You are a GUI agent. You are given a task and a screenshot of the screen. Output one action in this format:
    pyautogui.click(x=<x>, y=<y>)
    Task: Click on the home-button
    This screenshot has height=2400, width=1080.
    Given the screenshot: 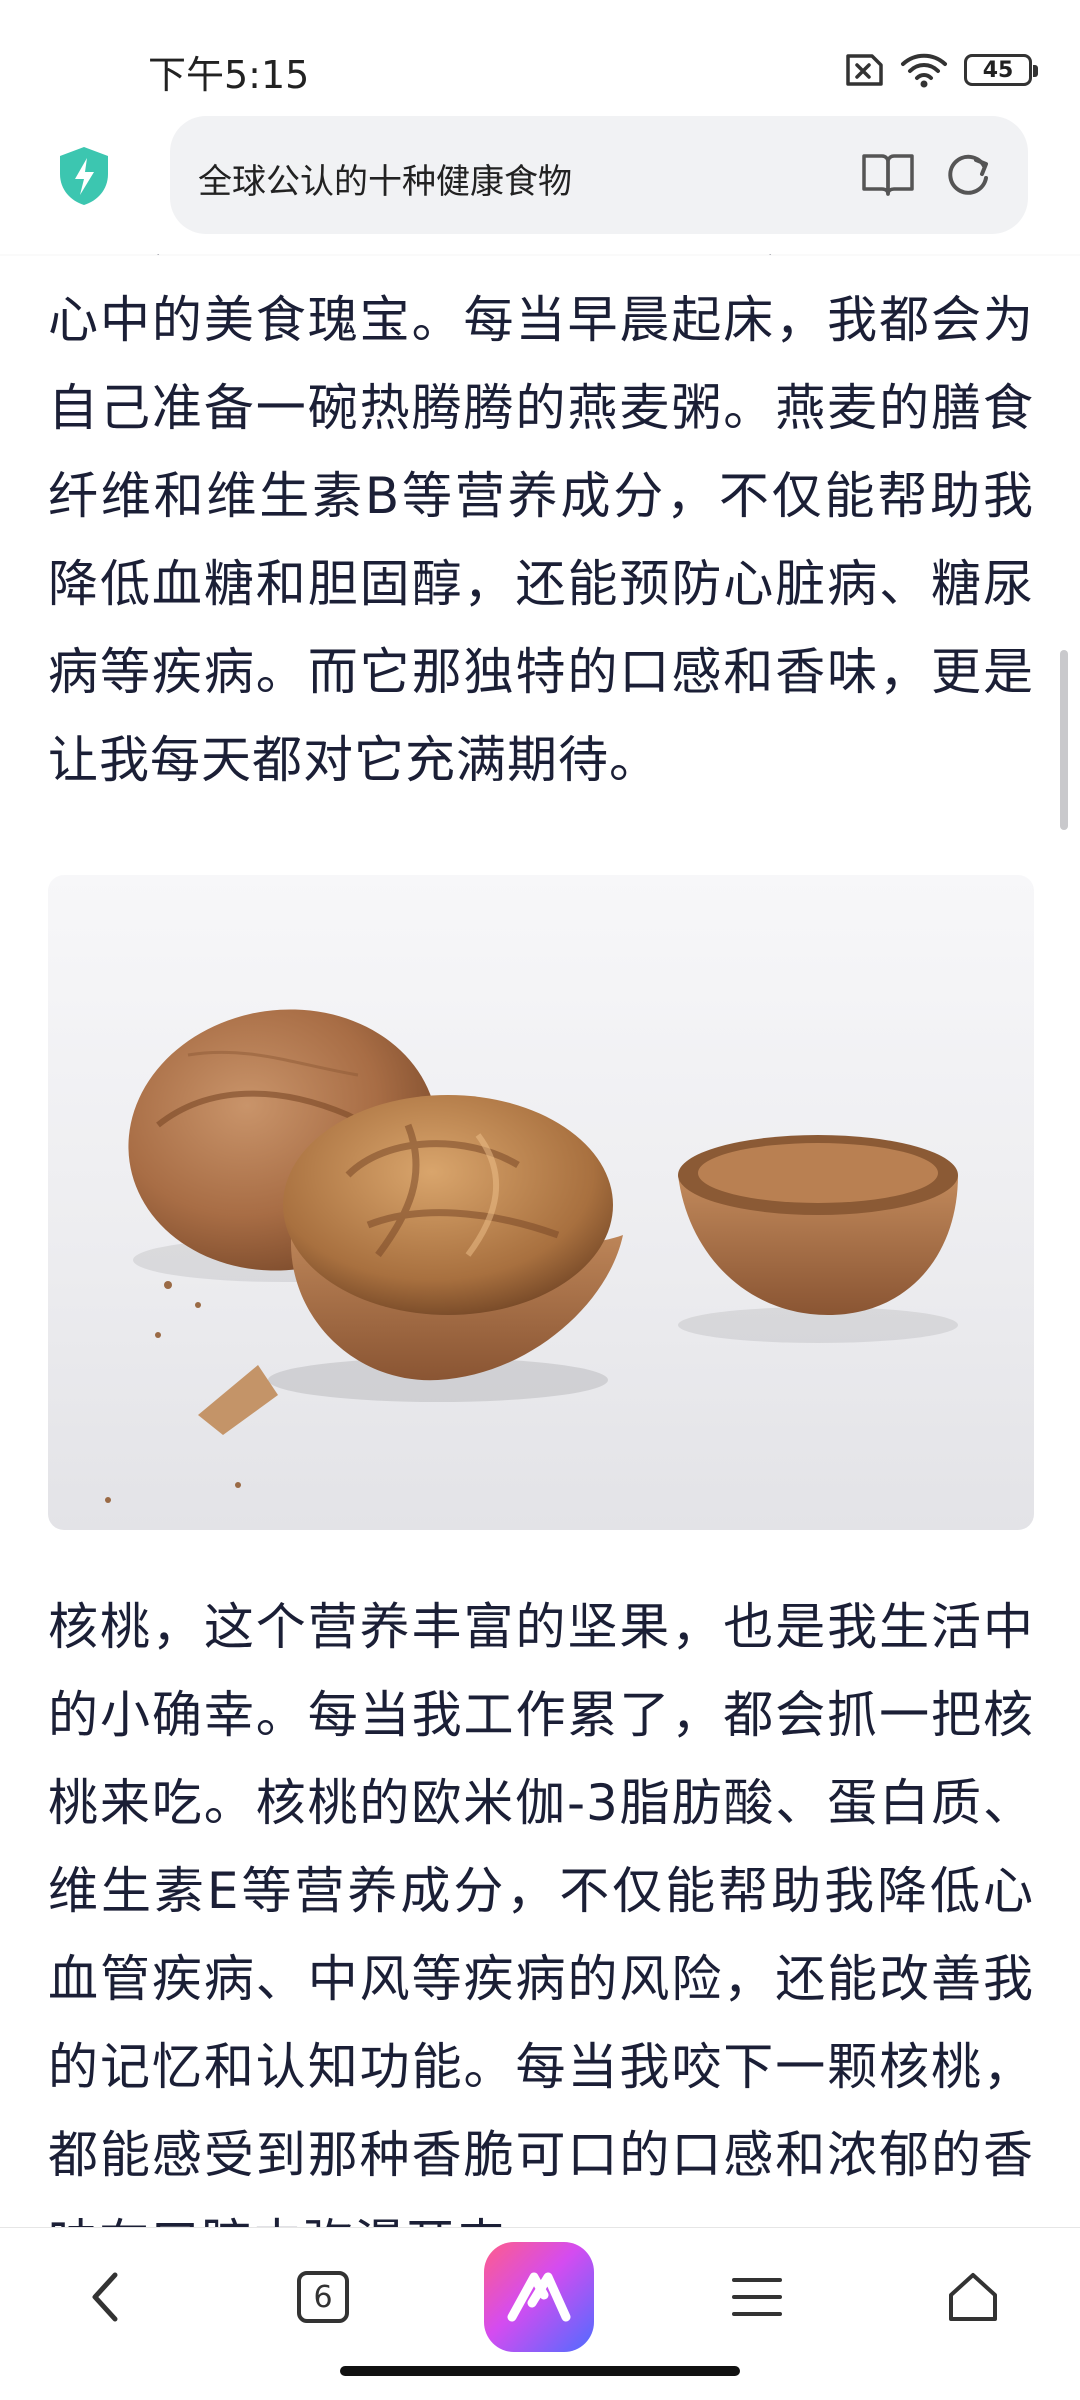 What is the action you would take?
    pyautogui.click(x=973, y=2297)
    